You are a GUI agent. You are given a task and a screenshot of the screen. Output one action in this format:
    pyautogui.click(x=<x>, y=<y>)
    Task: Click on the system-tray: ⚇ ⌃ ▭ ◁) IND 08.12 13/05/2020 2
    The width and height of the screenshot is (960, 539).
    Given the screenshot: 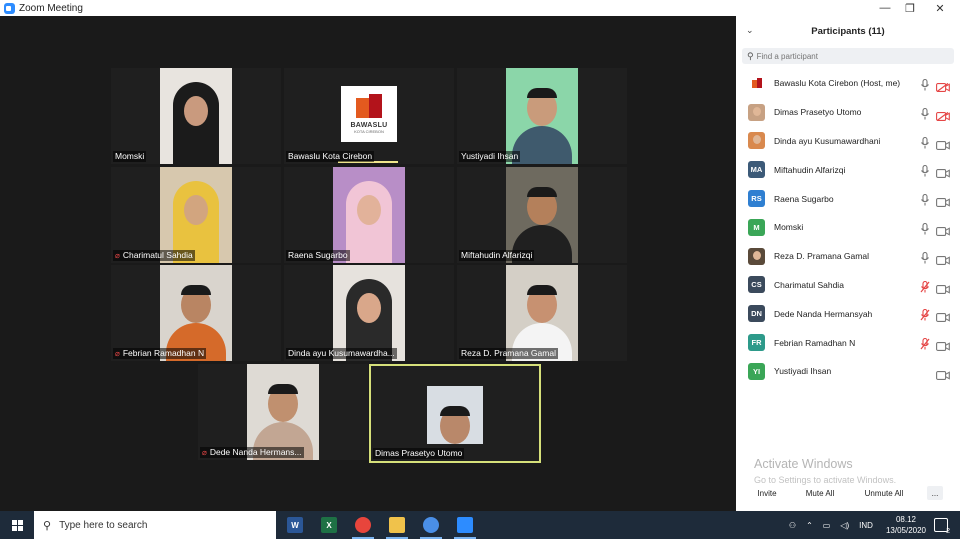 What is the action you would take?
    pyautogui.click(x=872, y=525)
    